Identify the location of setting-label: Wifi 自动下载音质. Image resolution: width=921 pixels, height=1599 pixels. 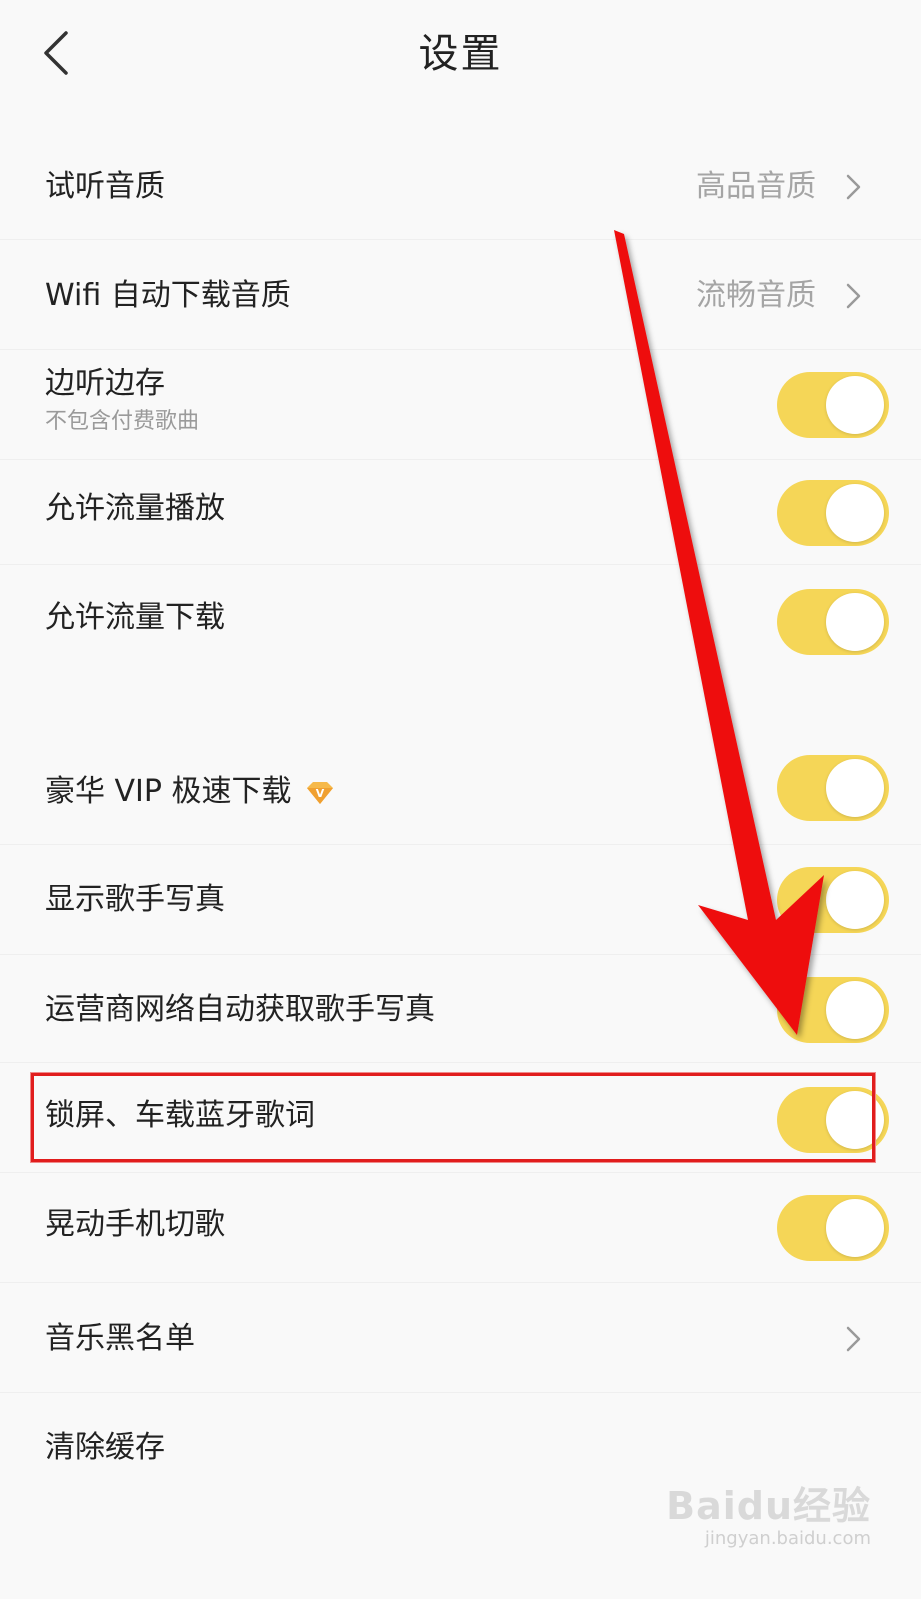
(168, 295).